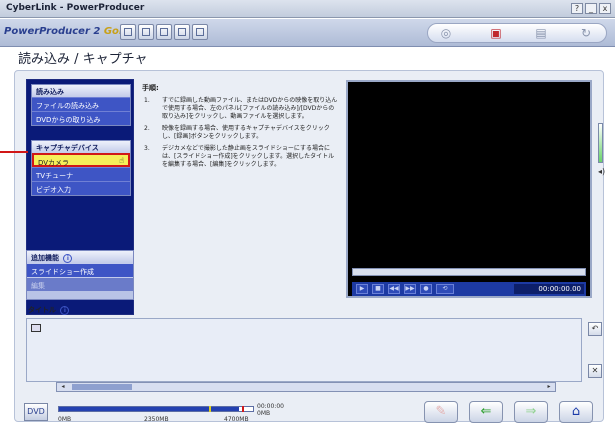  What do you see at coordinates (149, 409) in the screenshot?
I see `capacity-fill` at bounding box center [149, 409].